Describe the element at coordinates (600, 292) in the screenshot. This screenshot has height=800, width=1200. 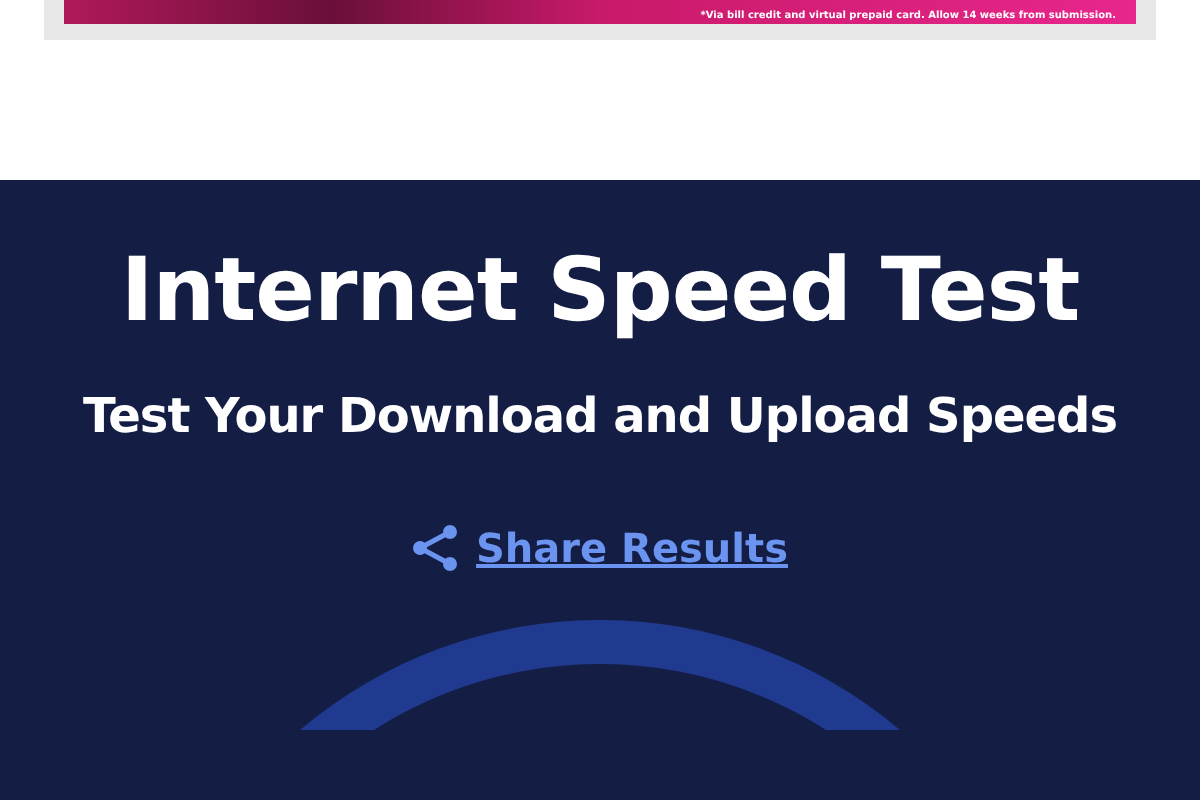
I see `page-title: Internet Speed Test` at that location.